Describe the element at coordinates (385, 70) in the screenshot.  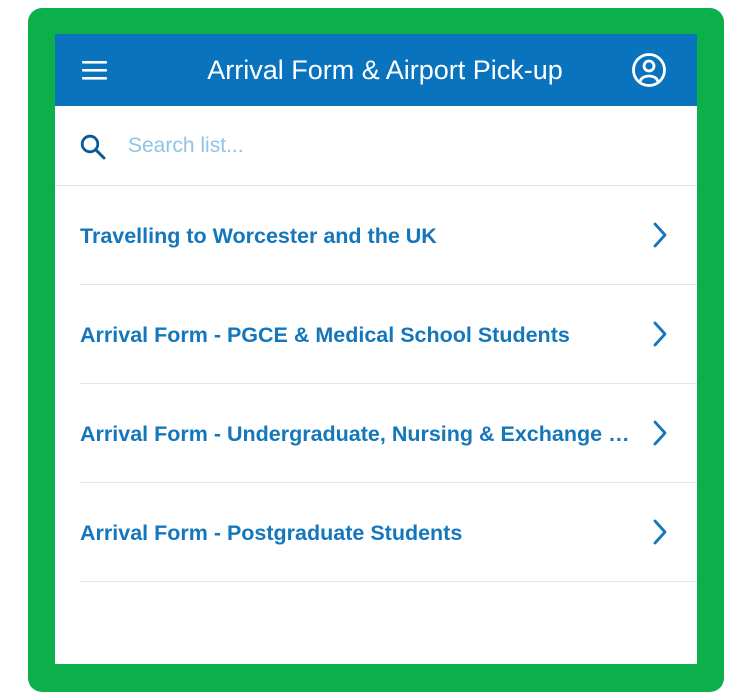
I see `page-title: Arrival Form & Airport Pick-up` at that location.